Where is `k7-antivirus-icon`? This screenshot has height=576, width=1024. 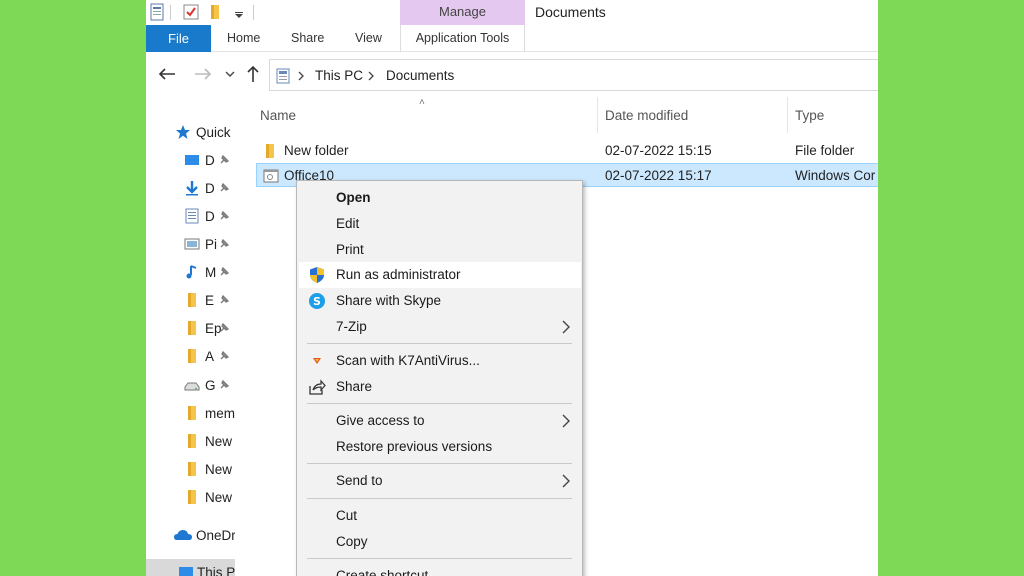
k7-antivirus-icon is located at coordinates (317, 361).